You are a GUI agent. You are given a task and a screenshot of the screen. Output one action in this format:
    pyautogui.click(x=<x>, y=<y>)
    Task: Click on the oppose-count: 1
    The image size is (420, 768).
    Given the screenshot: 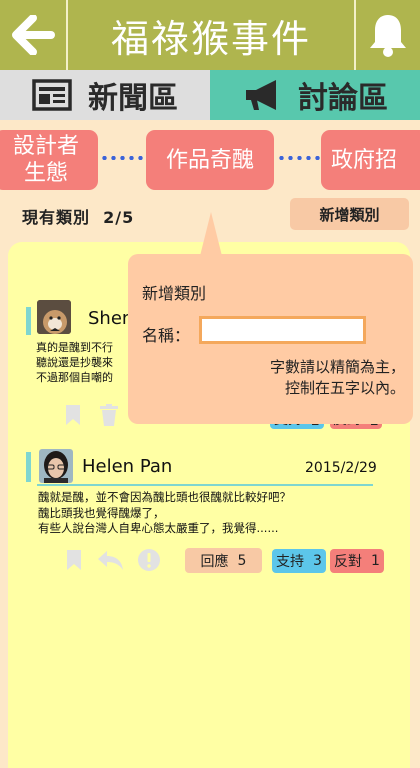 What is the action you would take?
    pyautogui.click(x=375, y=561)
    